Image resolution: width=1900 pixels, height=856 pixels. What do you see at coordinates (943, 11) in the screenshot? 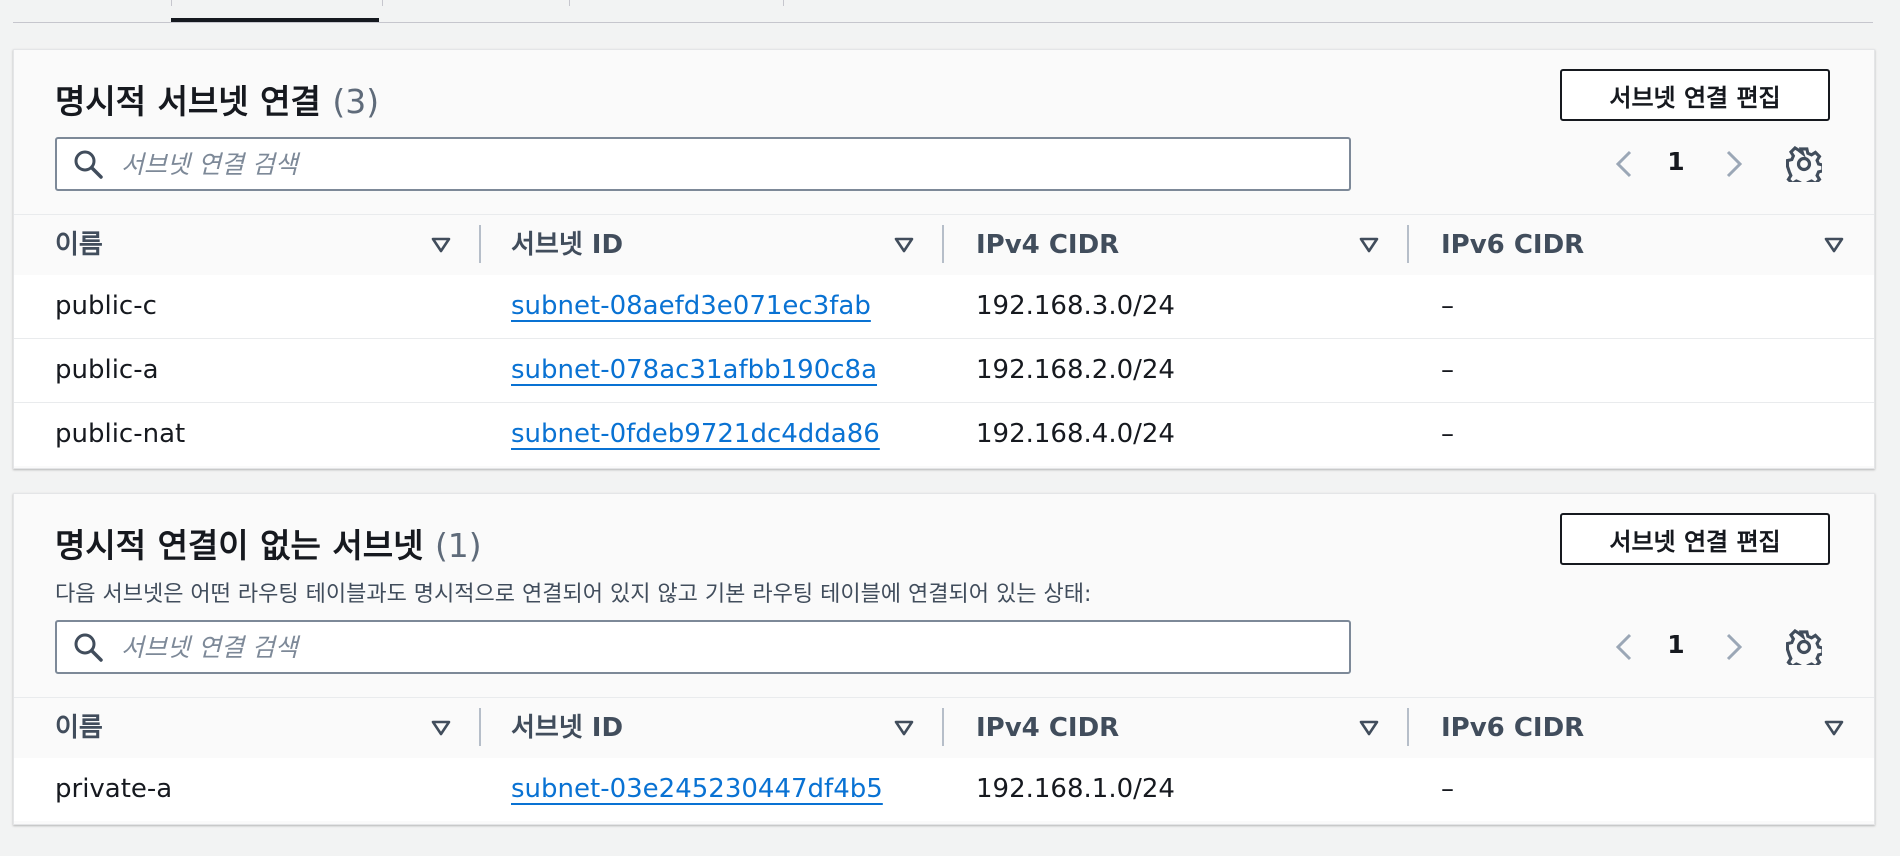
I see `tab-strip` at bounding box center [943, 11].